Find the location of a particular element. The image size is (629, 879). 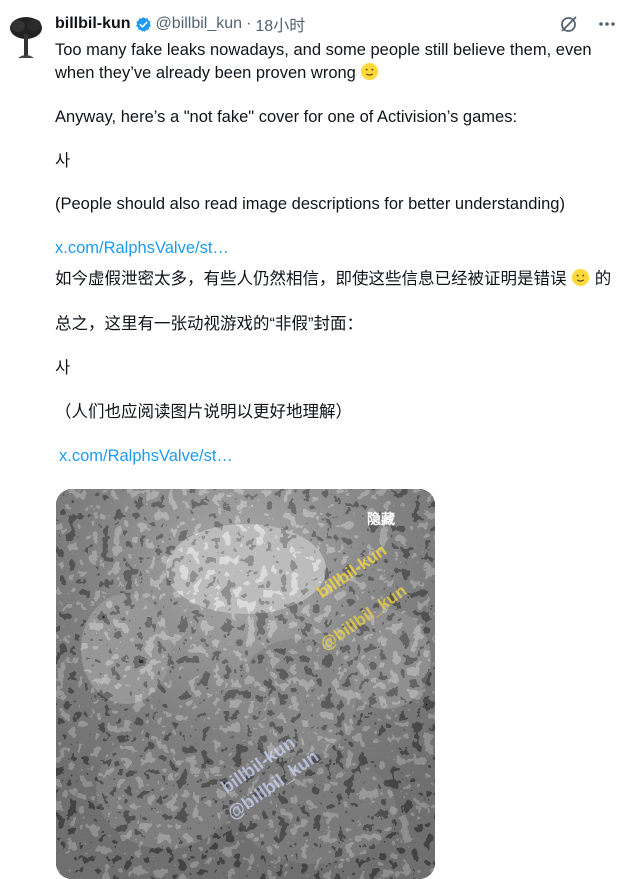

hide-media-button: 隐藏 is located at coordinates (381, 519).